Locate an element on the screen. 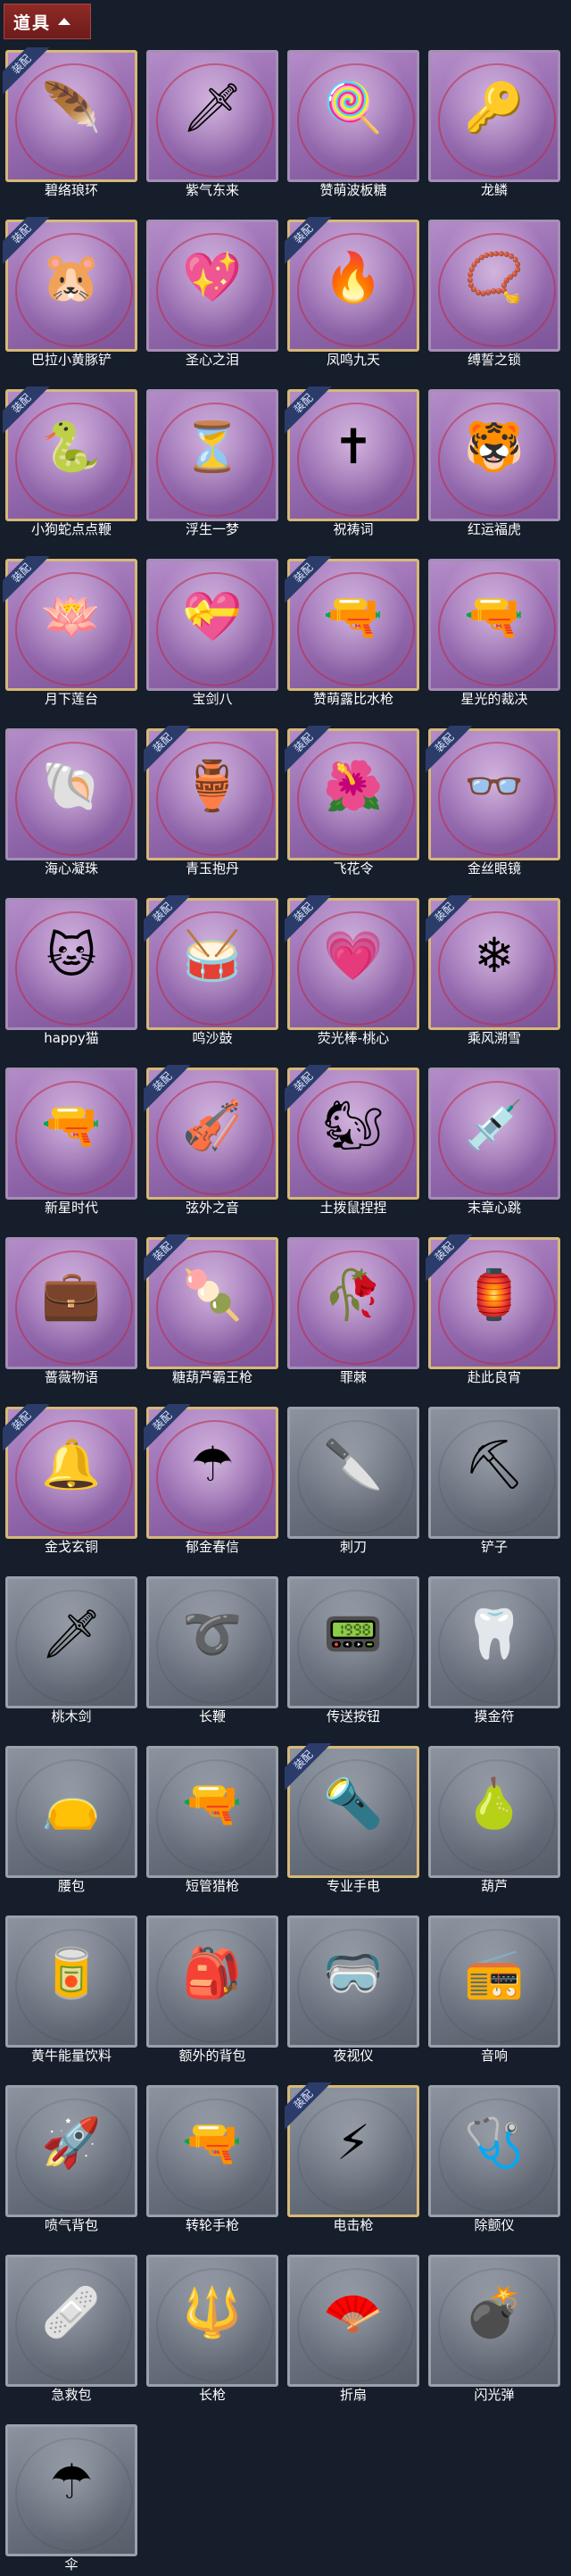 The width and height of the screenshot is (571, 2576). item-card: 🗡 紫气东来 is located at coordinates (212, 124).